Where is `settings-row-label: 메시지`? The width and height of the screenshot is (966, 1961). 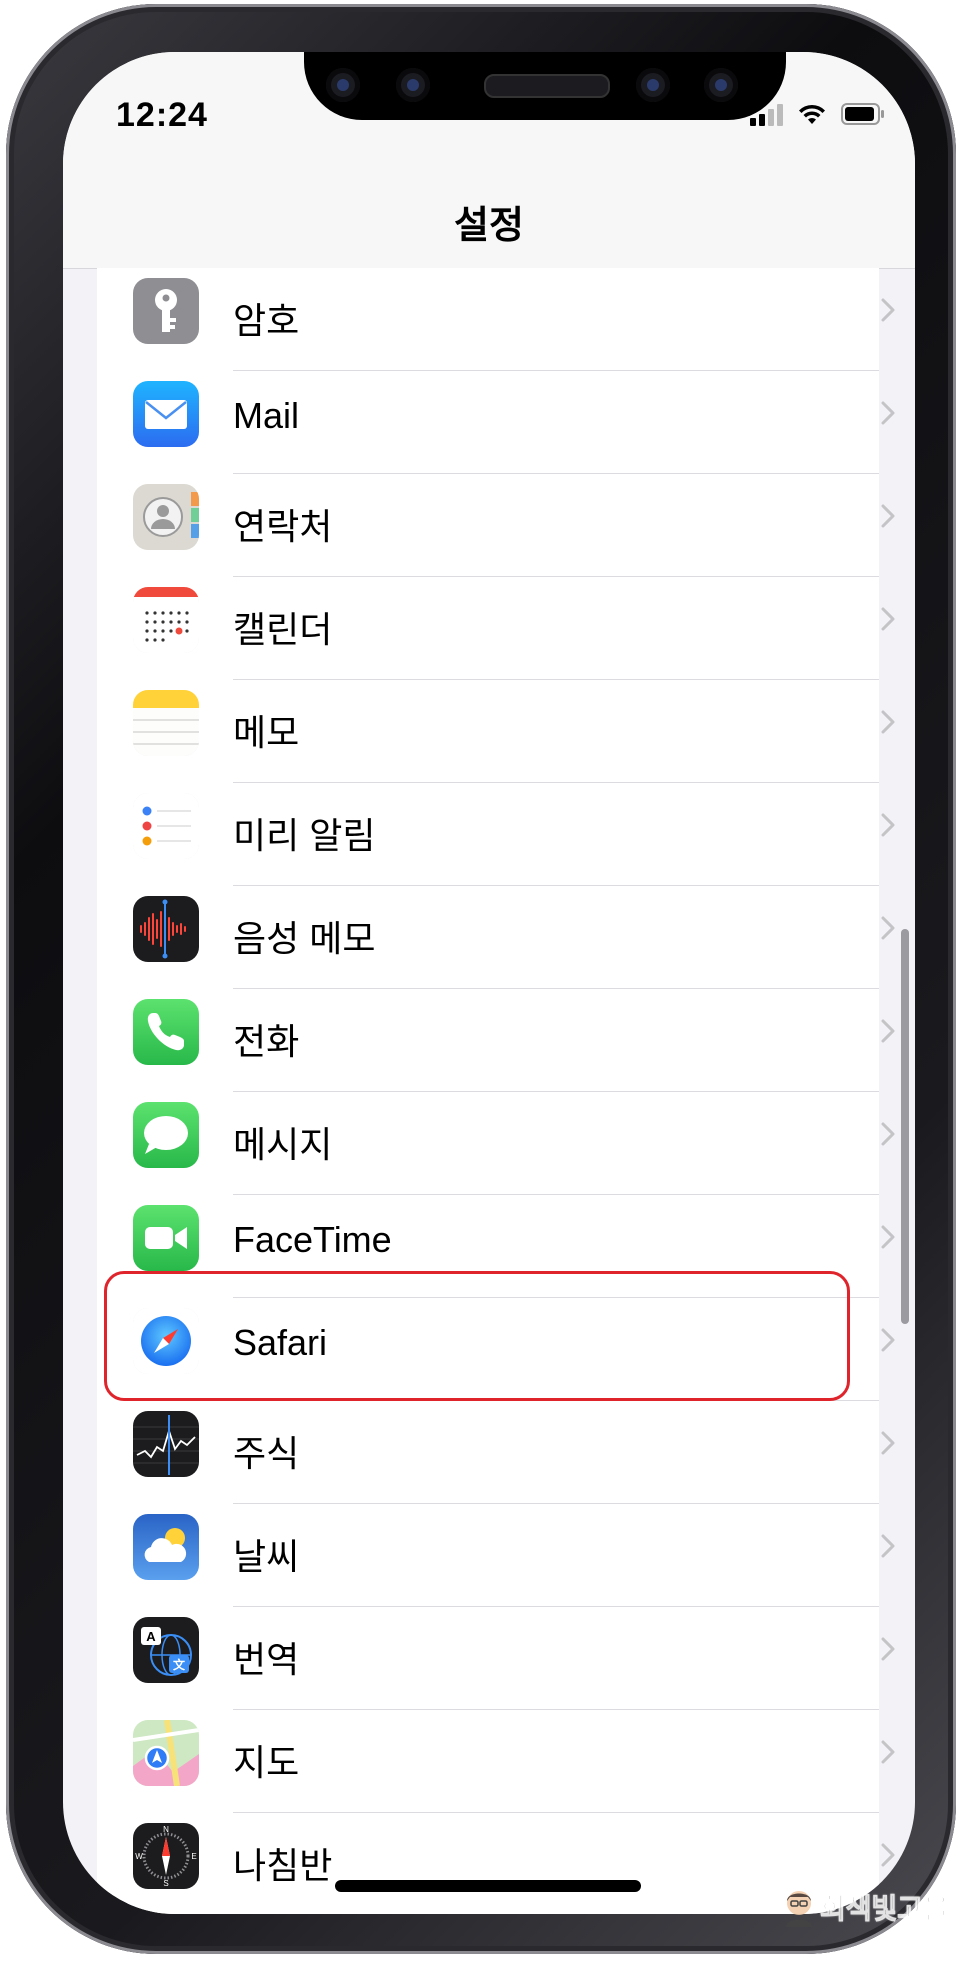 settings-row-label: 메시지 is located at coordinates (283, 1144).